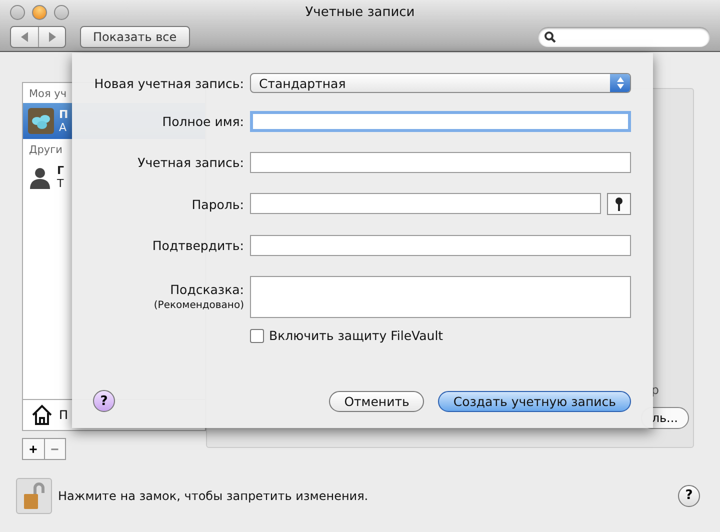  What do you see at coordinates (63, 127) in the screenshot?
I see `account-role: А` at bounding box center [63, 127].